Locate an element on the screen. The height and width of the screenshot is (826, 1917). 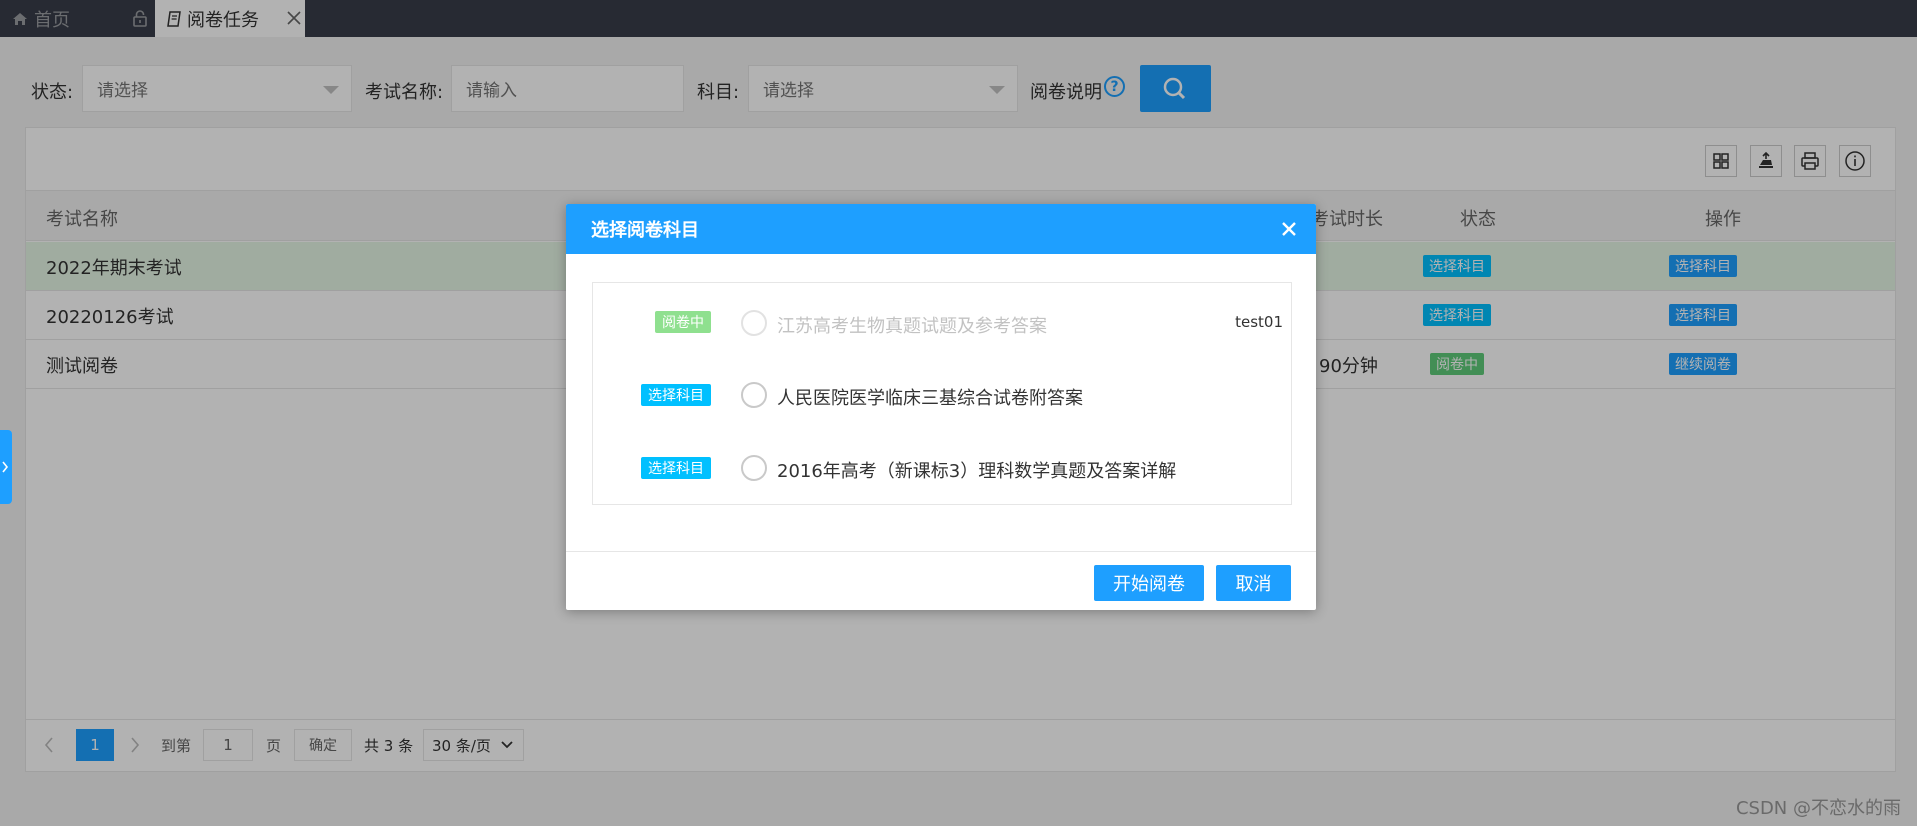
chevron-right-icon is located at coordinates (5, 467).